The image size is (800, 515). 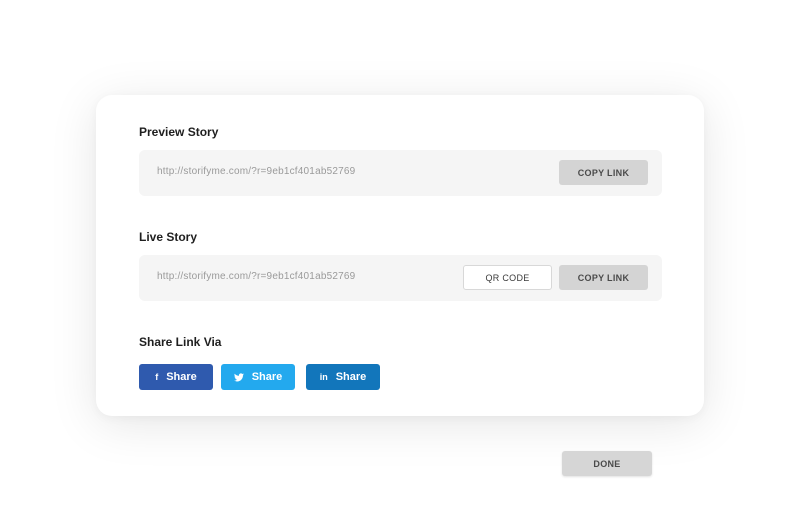 What do you see at coordinates (179, 132) in the screenshot?
I see `preview-story-title: Preview Story` at bounding box center [179, 132].